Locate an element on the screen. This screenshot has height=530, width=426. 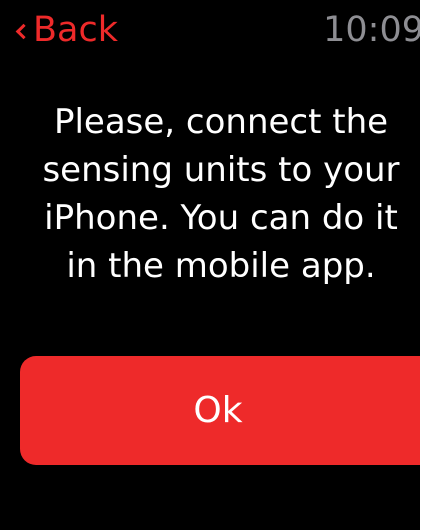
ok-label: Ok is located at coordinates (218, 410).